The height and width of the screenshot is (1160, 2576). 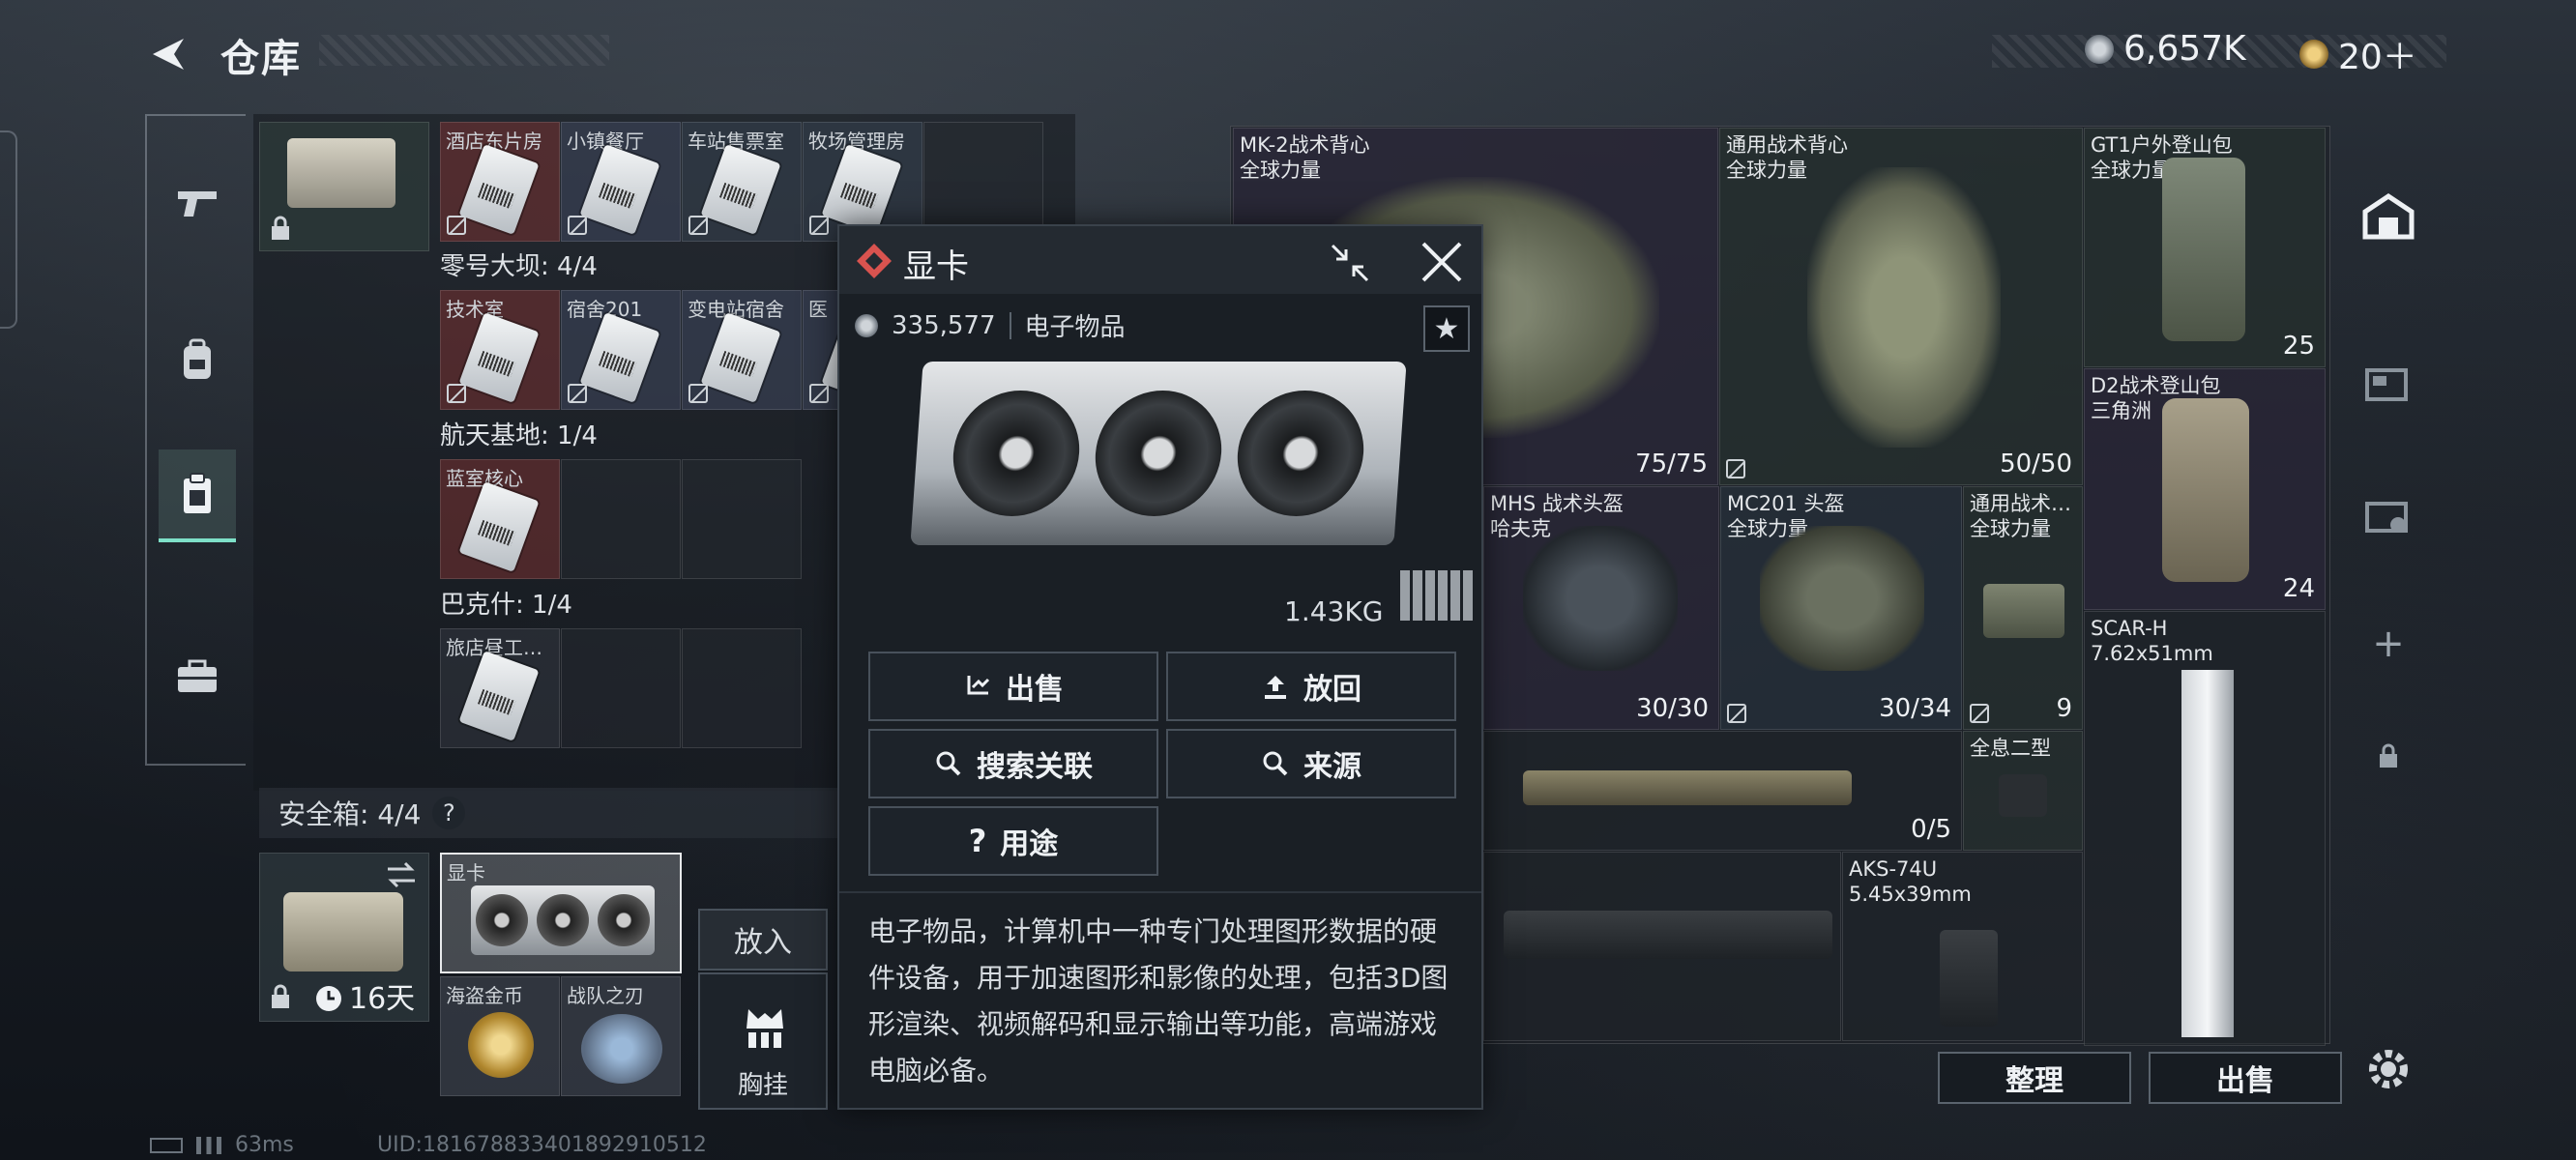 I want to click on back-arrow-icon, so click(x=168, y=54).